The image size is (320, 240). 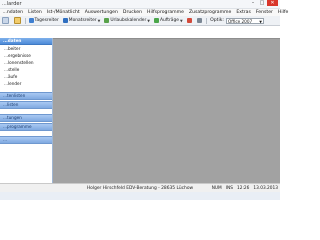 I want to click on sidebar-section-listen: ...listen, so click(x=26, y=105).